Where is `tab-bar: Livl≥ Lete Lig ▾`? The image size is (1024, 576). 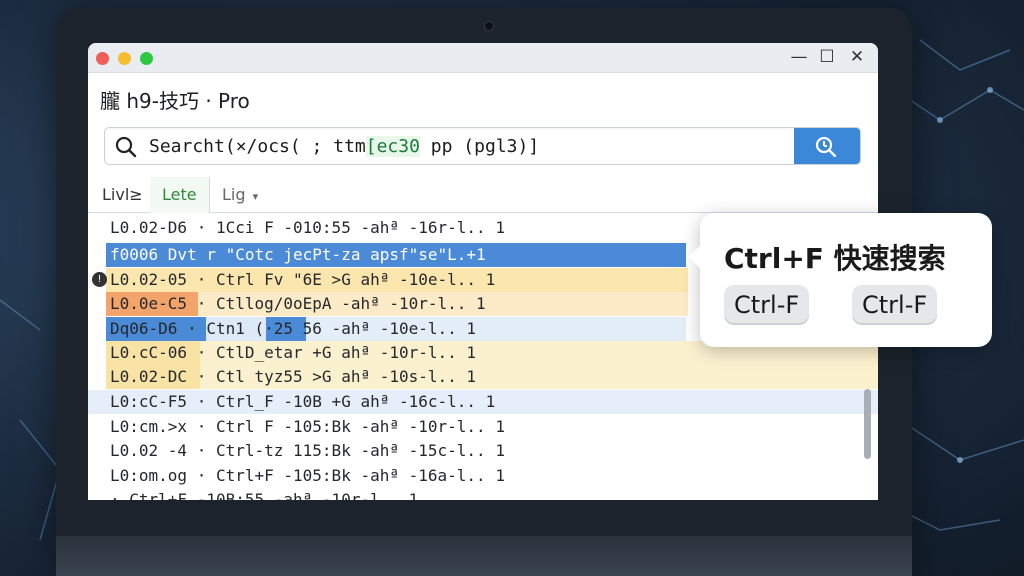 tab-bar: Livl≥ Lete Lig ▾ is located at coordinates (483, 195).